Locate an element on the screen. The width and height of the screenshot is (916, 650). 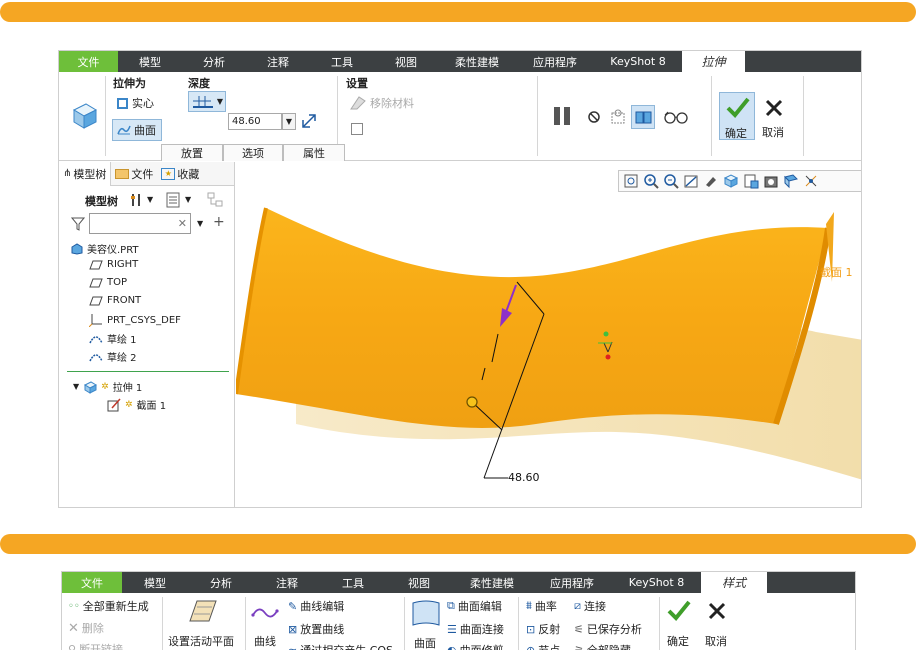
saved-analysis-button: ⚟ 已保存分析 is located at coordinates (608, 629).